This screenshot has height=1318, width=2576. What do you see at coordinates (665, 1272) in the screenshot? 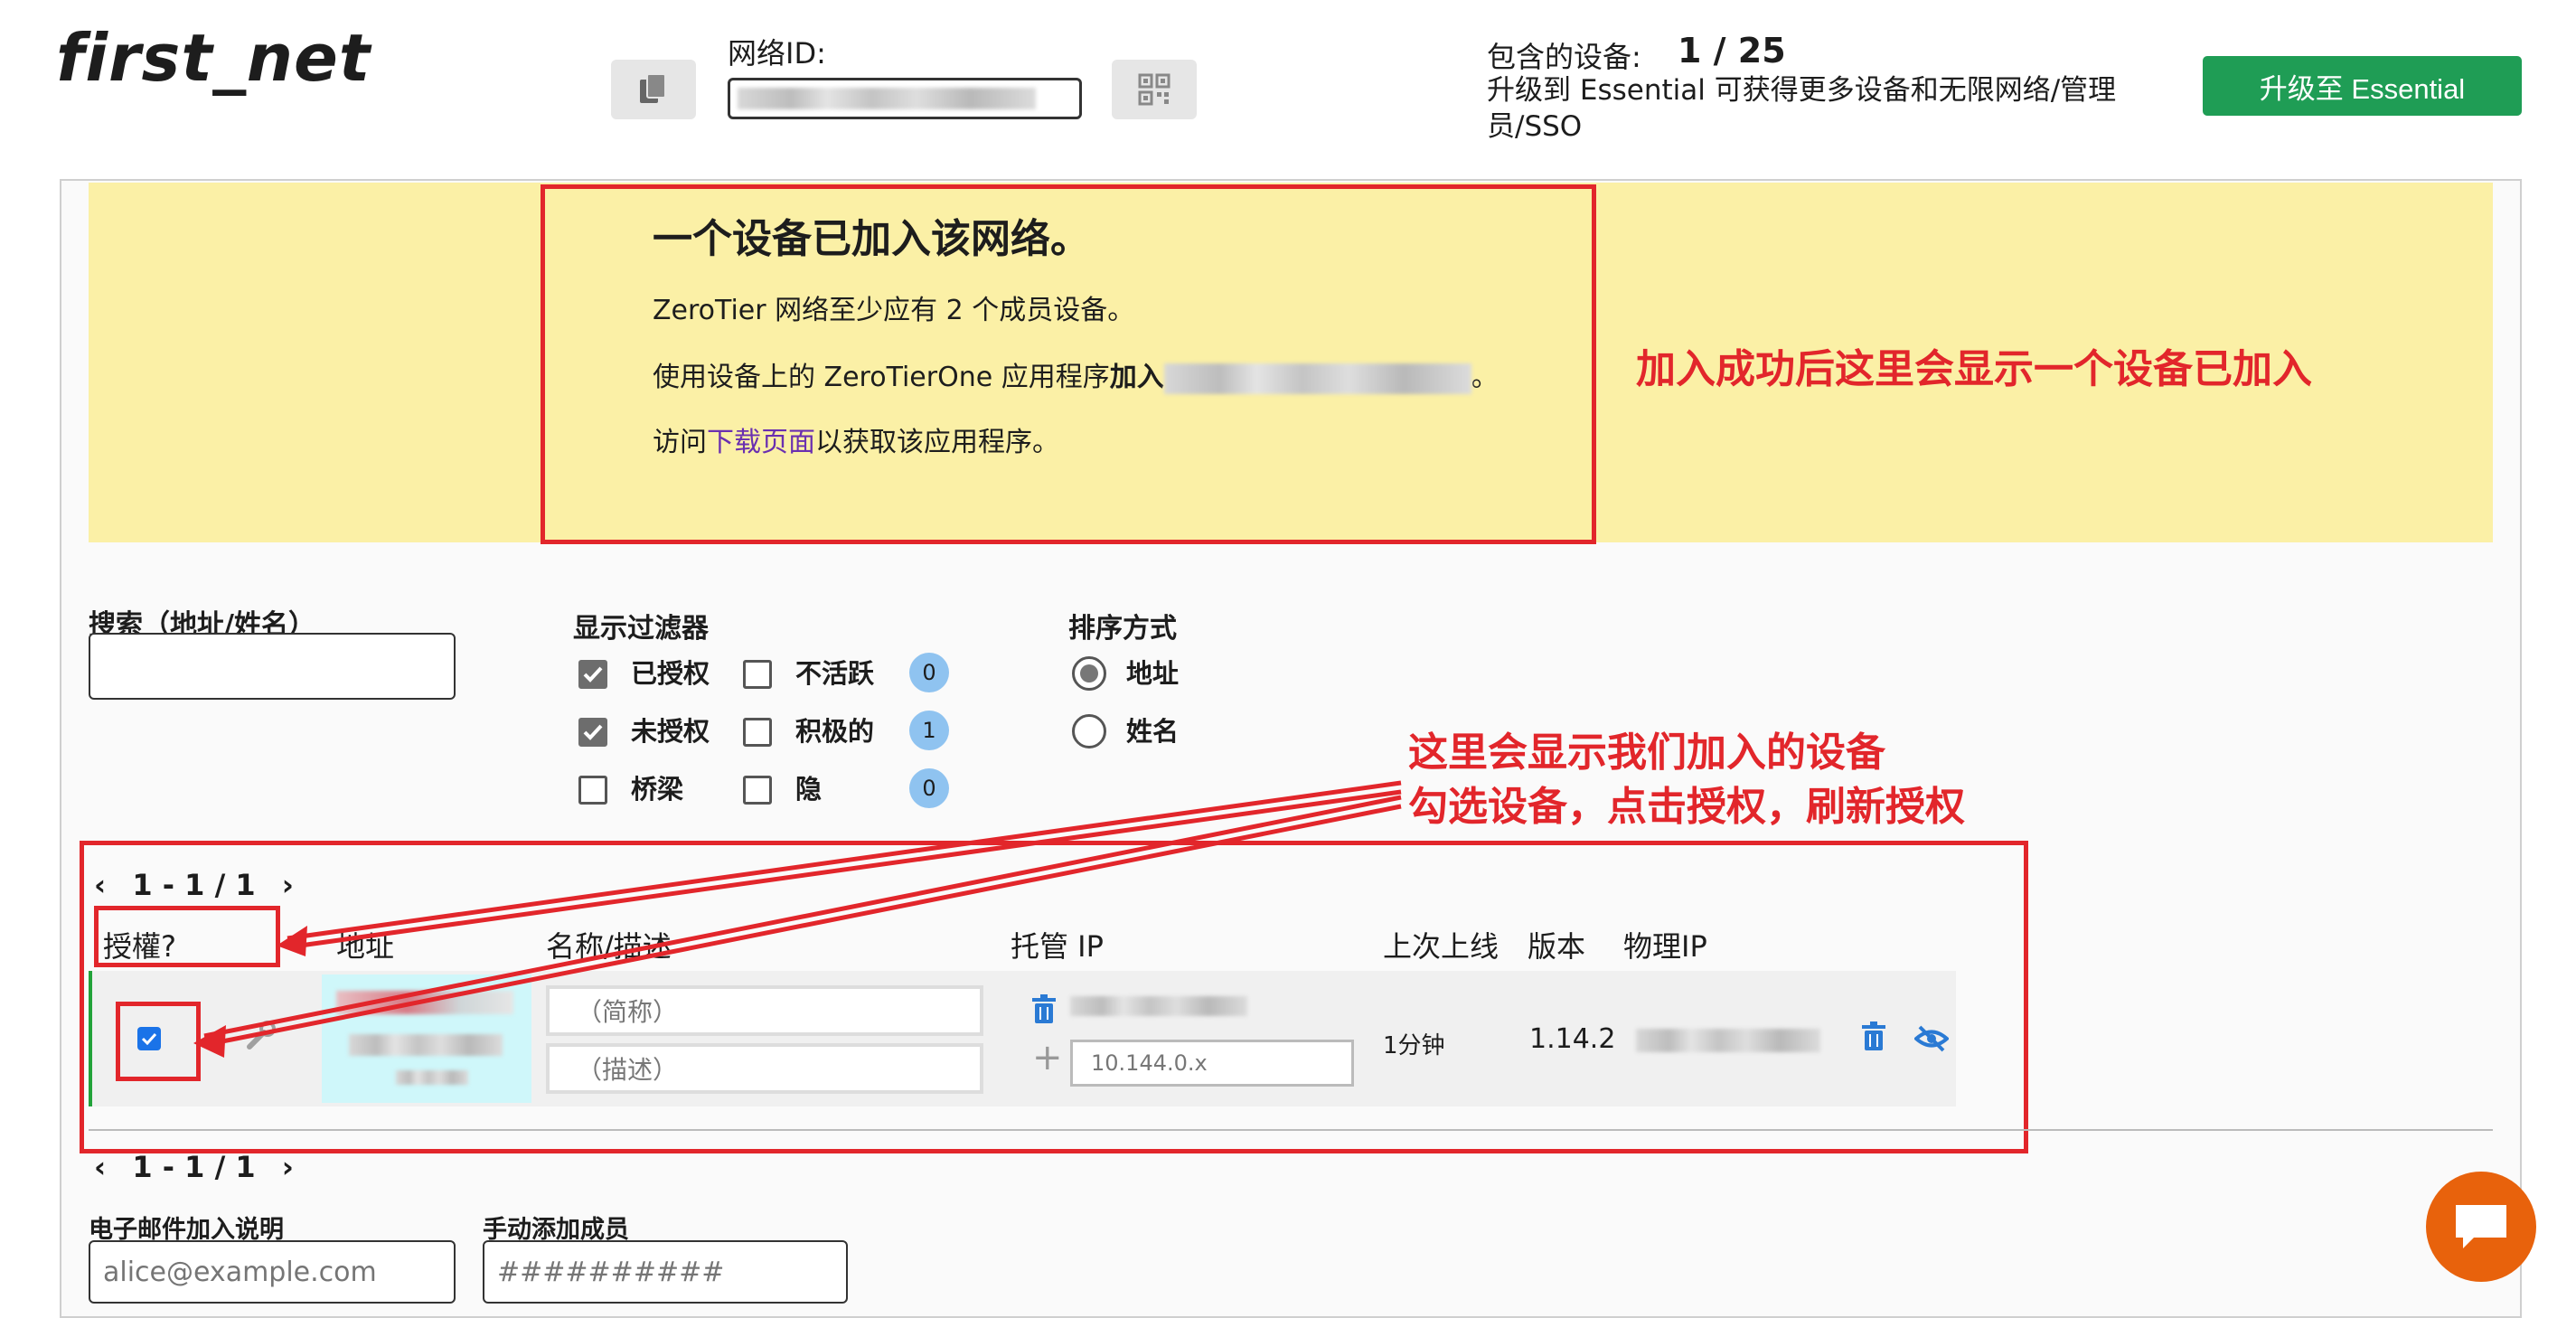
I see `manual-add-input` at bounding box center [665, 1272].